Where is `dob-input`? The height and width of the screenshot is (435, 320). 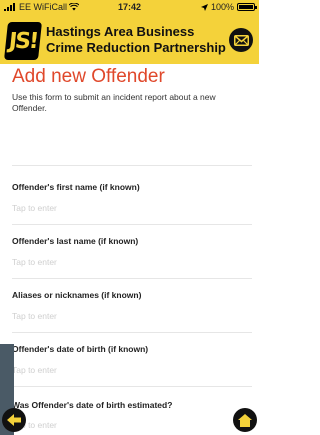
dob-input is located at coordinates (129, 370).